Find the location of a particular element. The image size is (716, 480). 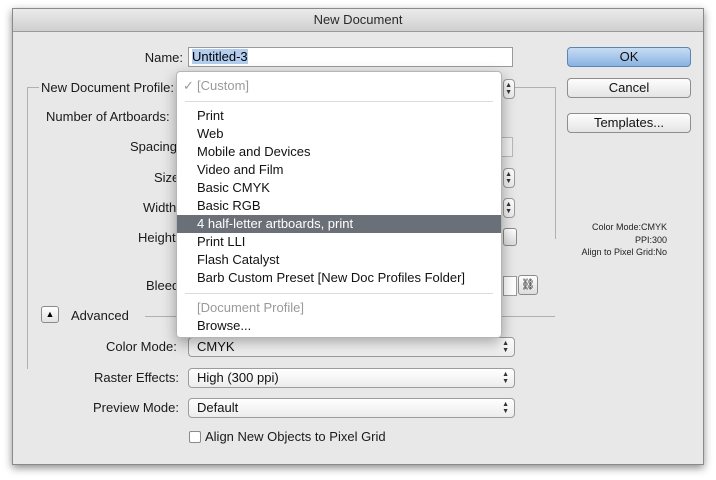

advanced-label: Advanced is located at coordinates (100, 315).